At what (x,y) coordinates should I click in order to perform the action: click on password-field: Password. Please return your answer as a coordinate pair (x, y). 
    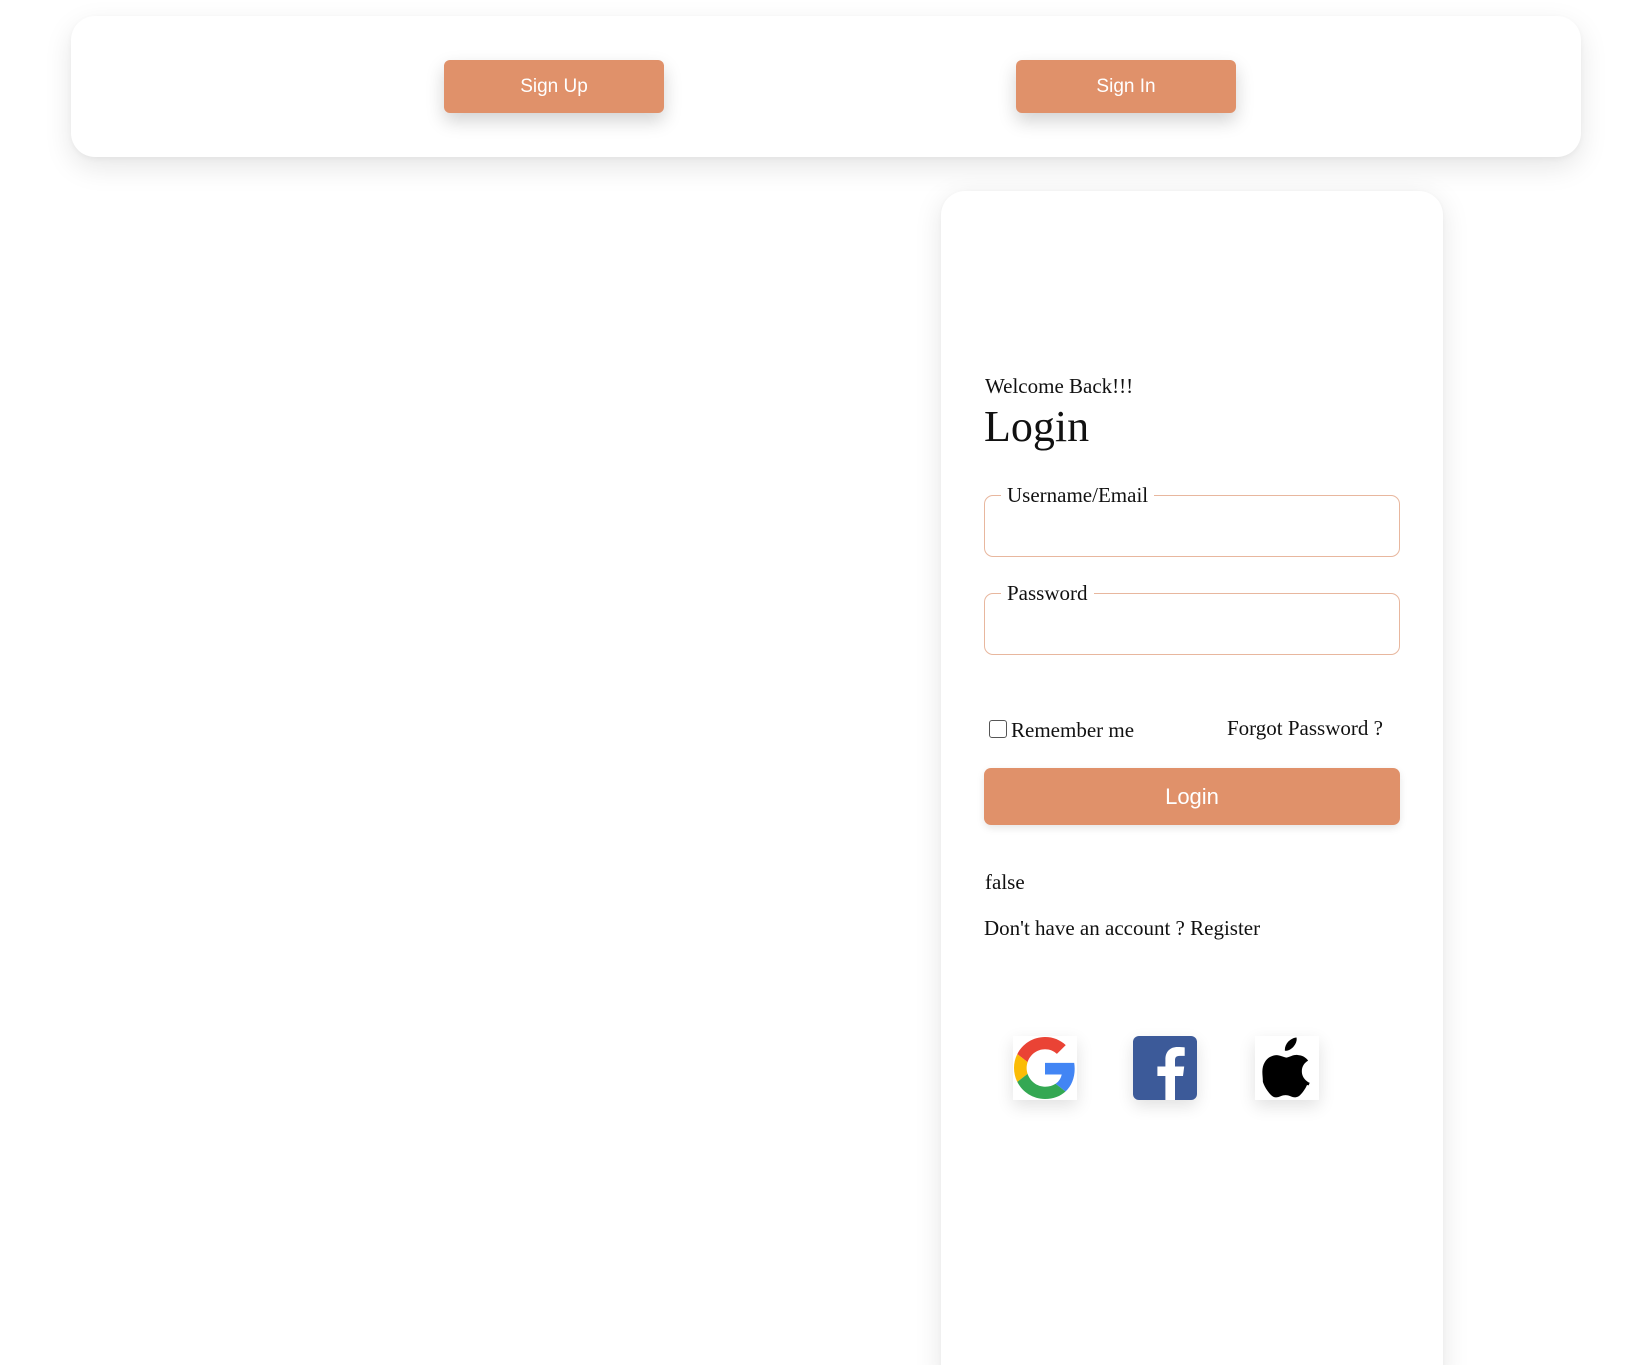
    Looking at the image, I should click on (1192, 618).